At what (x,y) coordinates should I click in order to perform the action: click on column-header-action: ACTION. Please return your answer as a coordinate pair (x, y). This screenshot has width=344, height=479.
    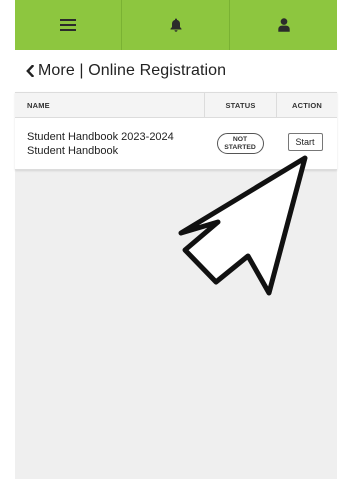
    Looking at the image, I should click on (306, 105).